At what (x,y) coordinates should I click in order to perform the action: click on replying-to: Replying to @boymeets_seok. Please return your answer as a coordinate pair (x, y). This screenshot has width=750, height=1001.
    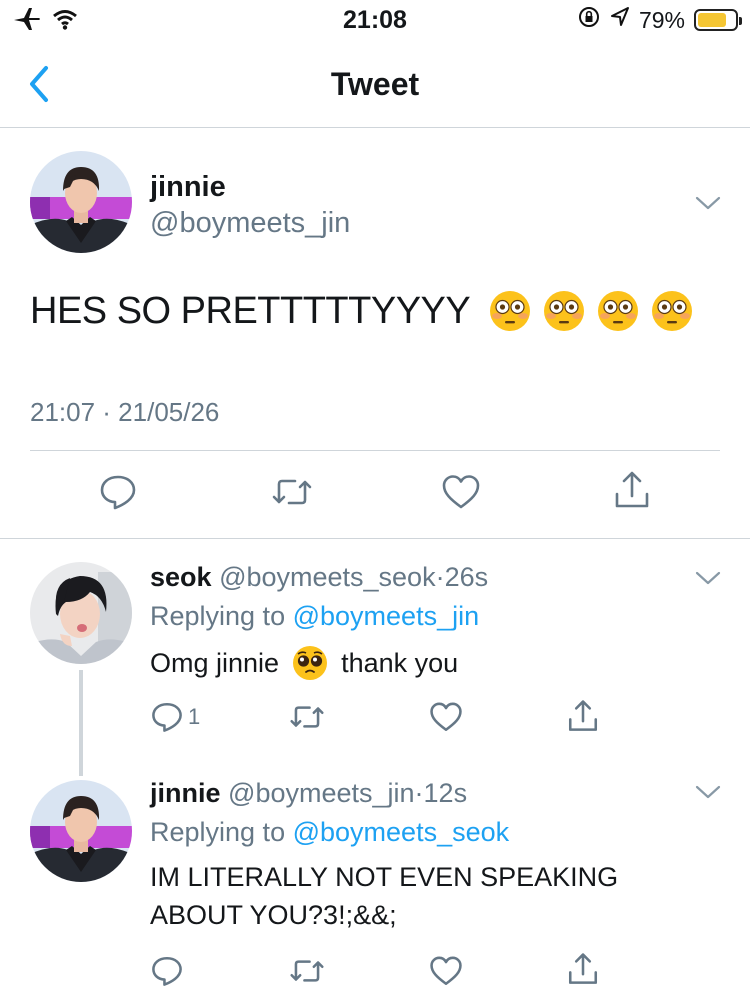
    Looking at the image, I should click on (329, 832).